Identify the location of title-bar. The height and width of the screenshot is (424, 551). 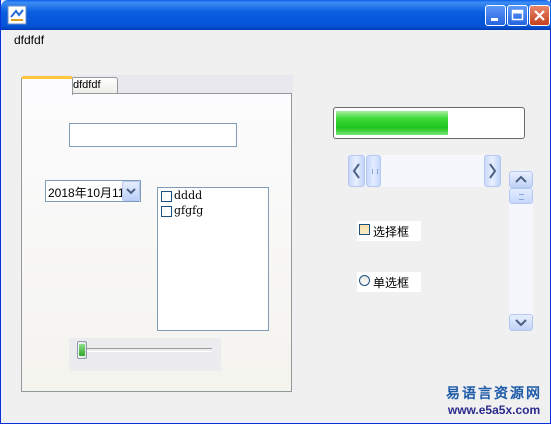
(276, 15).